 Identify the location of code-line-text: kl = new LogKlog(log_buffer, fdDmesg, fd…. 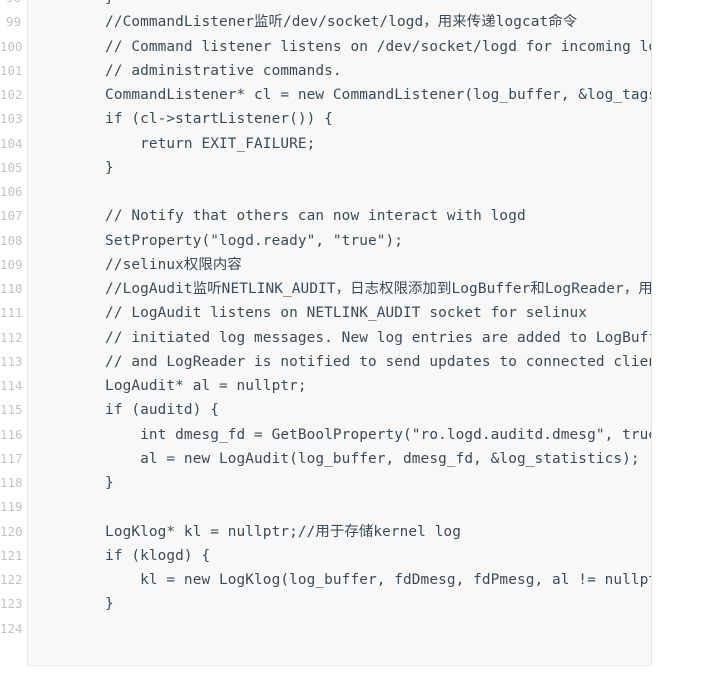
(395, 580).